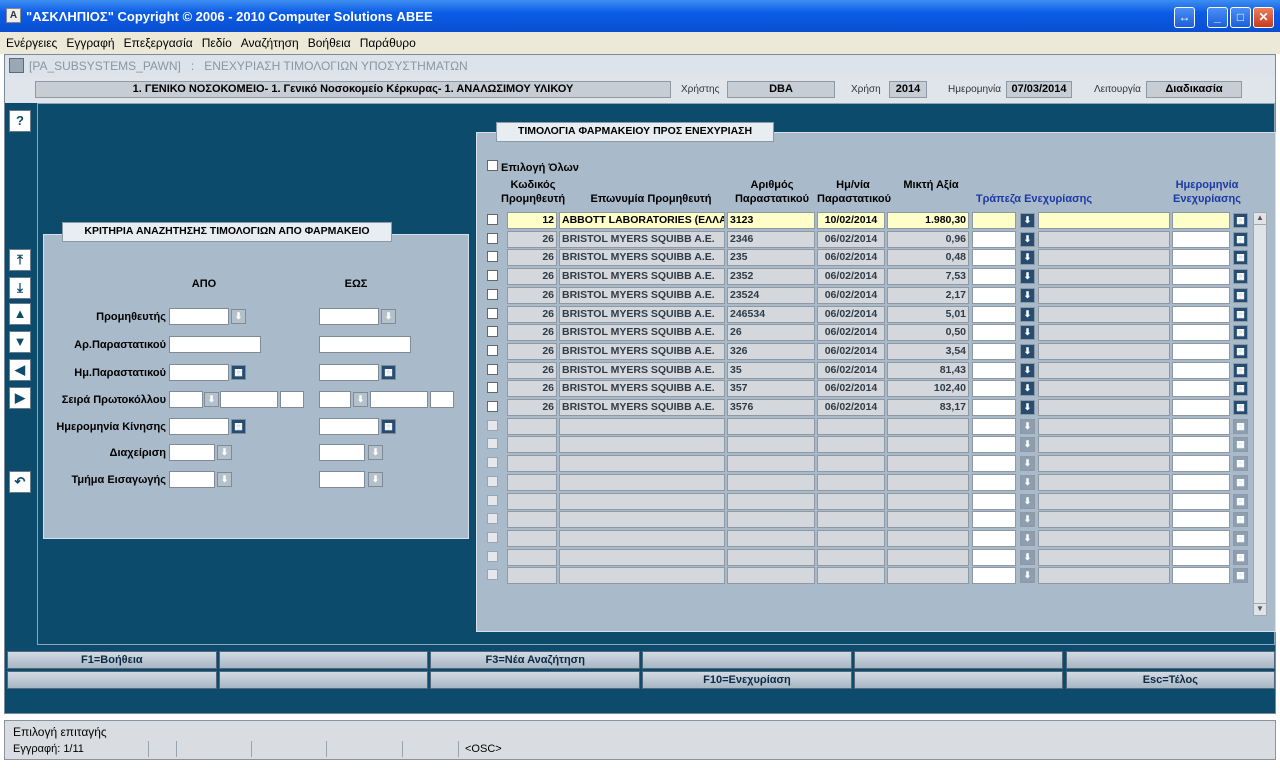  Describe the element at coordinates (238, 316) in the screenshot. I see `supplier-from-lov-icon: ⬇` at that location.